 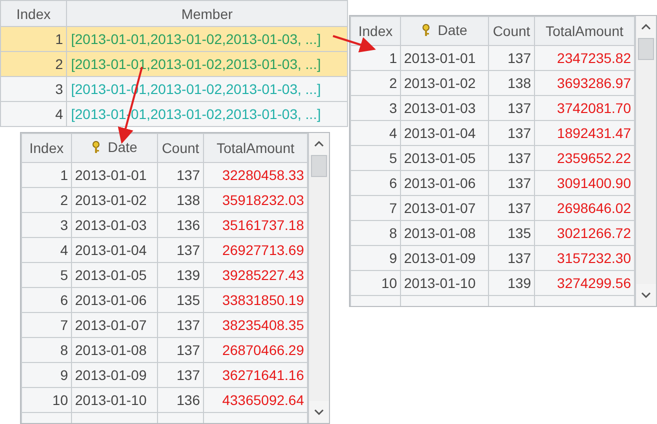 What do you see at coordinates (174, 39) in the screenshot?
I see `table-row: 1 [2013-01-01,2013-01-02,2013-01-03, ...]` at bounding box center [174, 39].